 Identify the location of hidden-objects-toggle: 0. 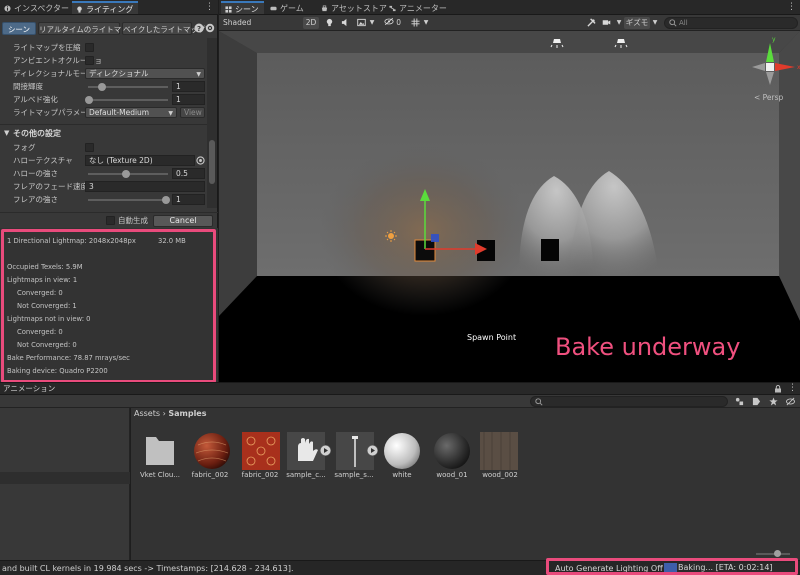
(392, 23).